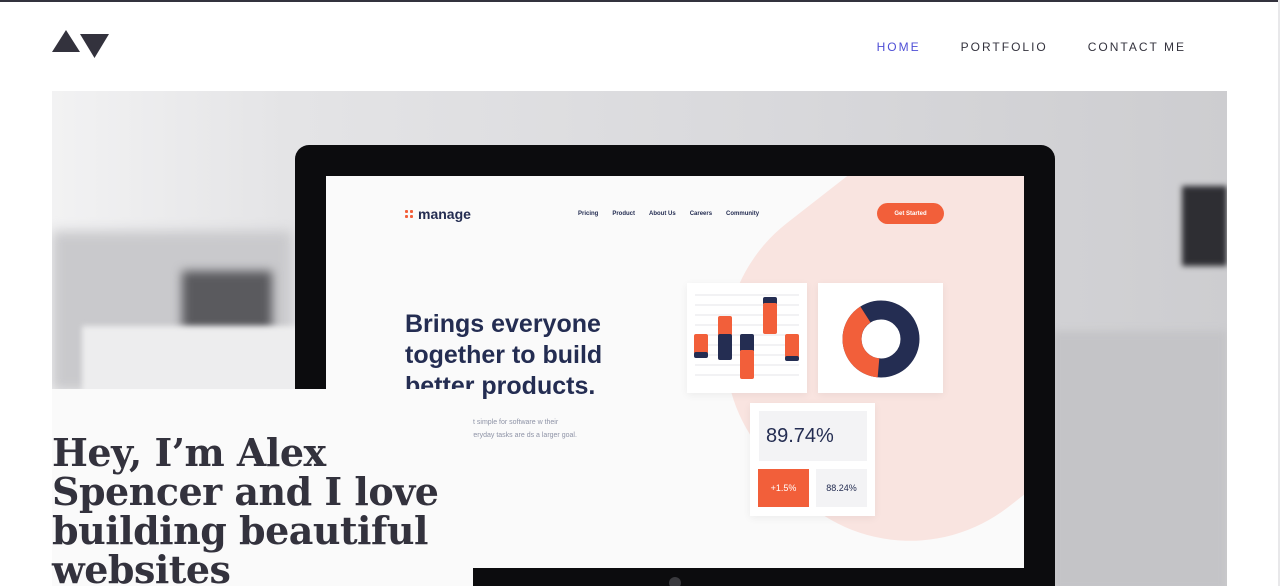 This screenshot has width=1280, height=586. I want to click on mockup-cta-button: Get Started, so click(910, 213).